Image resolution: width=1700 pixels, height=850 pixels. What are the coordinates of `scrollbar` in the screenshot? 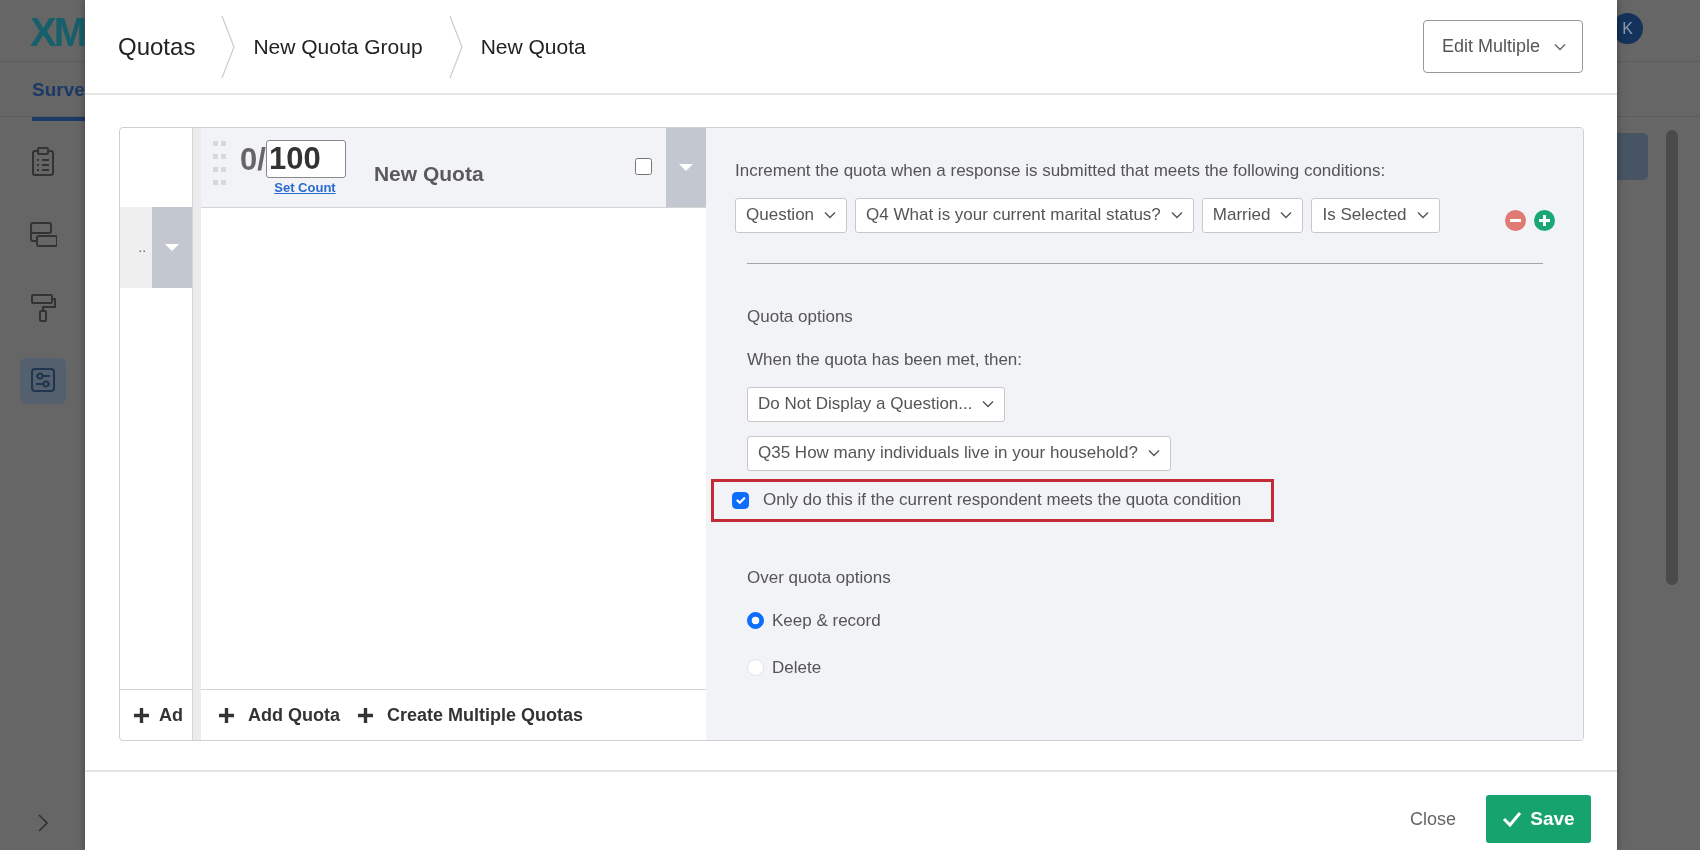 It's located at (1672, 357).